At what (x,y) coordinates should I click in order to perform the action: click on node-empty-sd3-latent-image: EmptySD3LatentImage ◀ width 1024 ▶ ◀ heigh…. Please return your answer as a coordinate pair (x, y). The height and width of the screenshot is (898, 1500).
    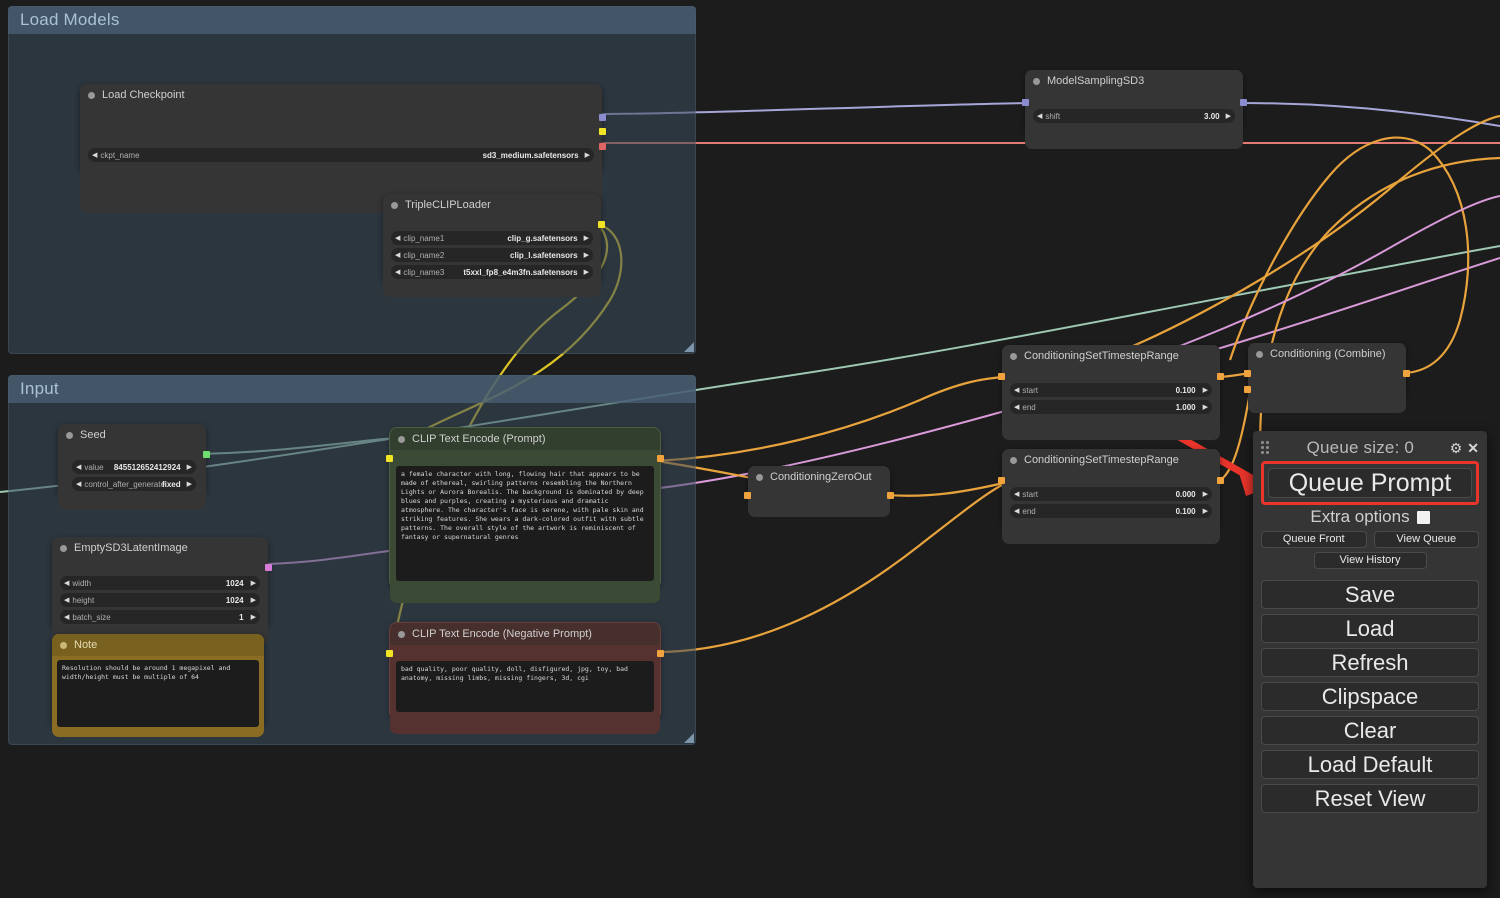
    Looking at the image, I should click on (162, 591).